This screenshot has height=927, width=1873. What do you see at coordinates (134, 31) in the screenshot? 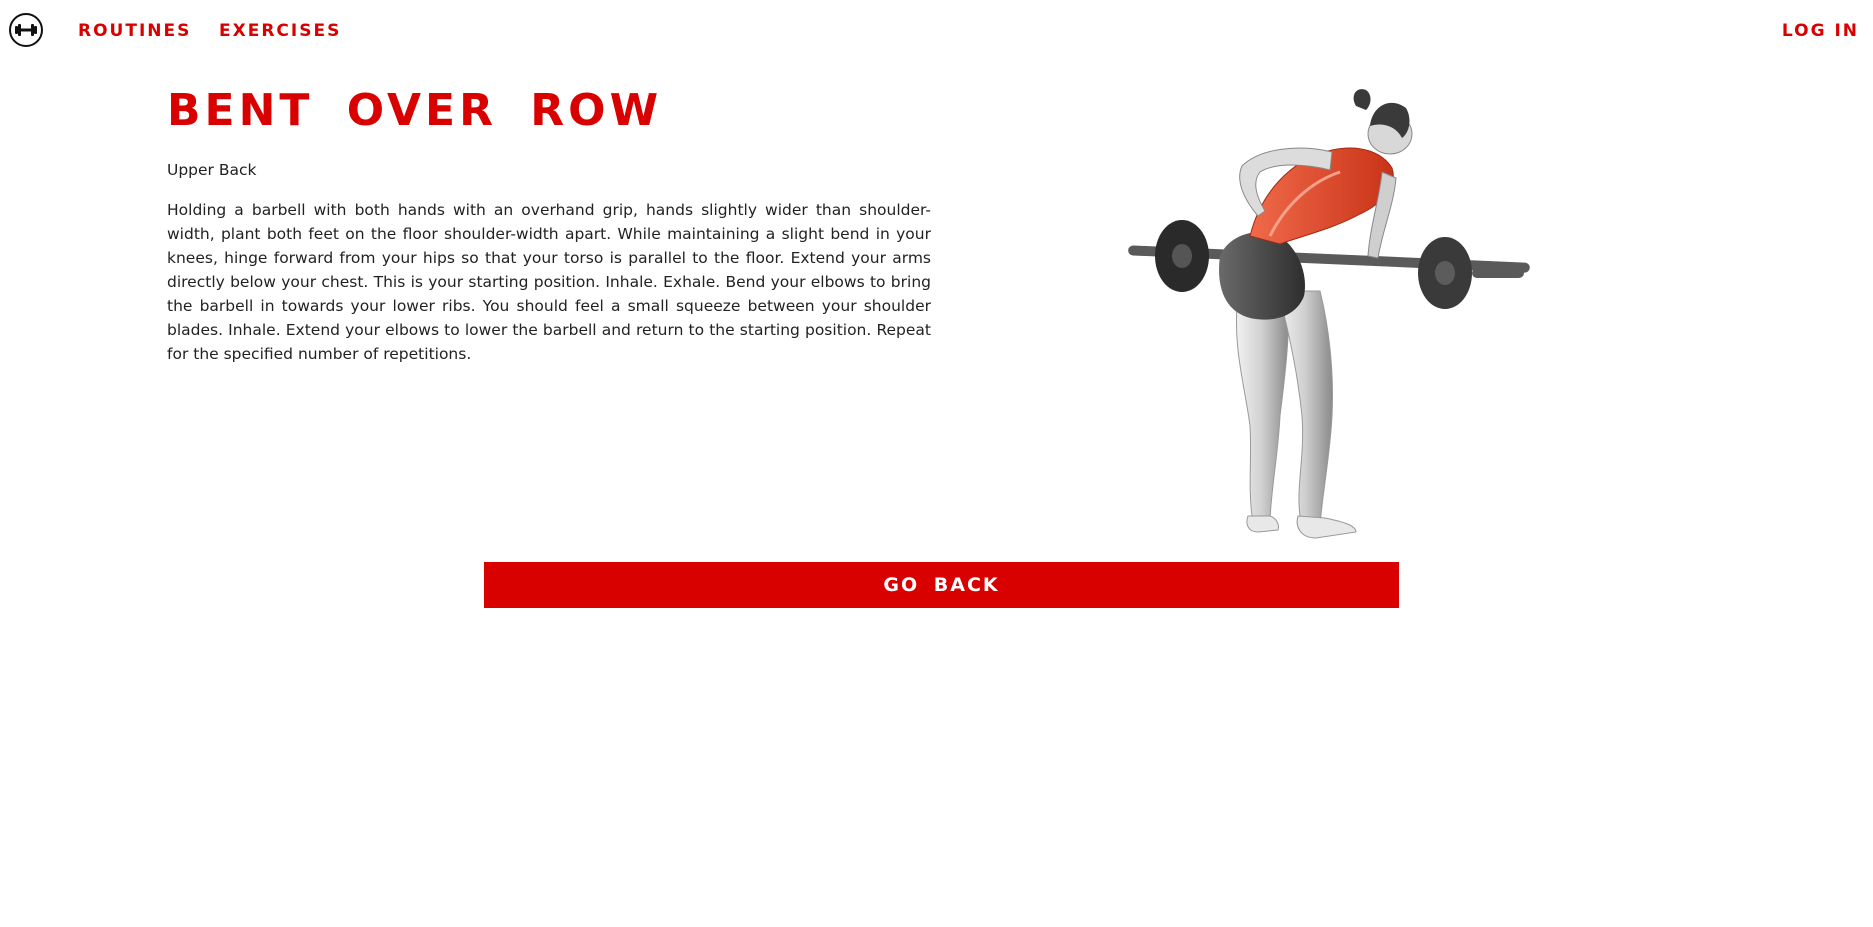
I see `nav-routines-link: ROUTINES` at bounding box center [134, 31].